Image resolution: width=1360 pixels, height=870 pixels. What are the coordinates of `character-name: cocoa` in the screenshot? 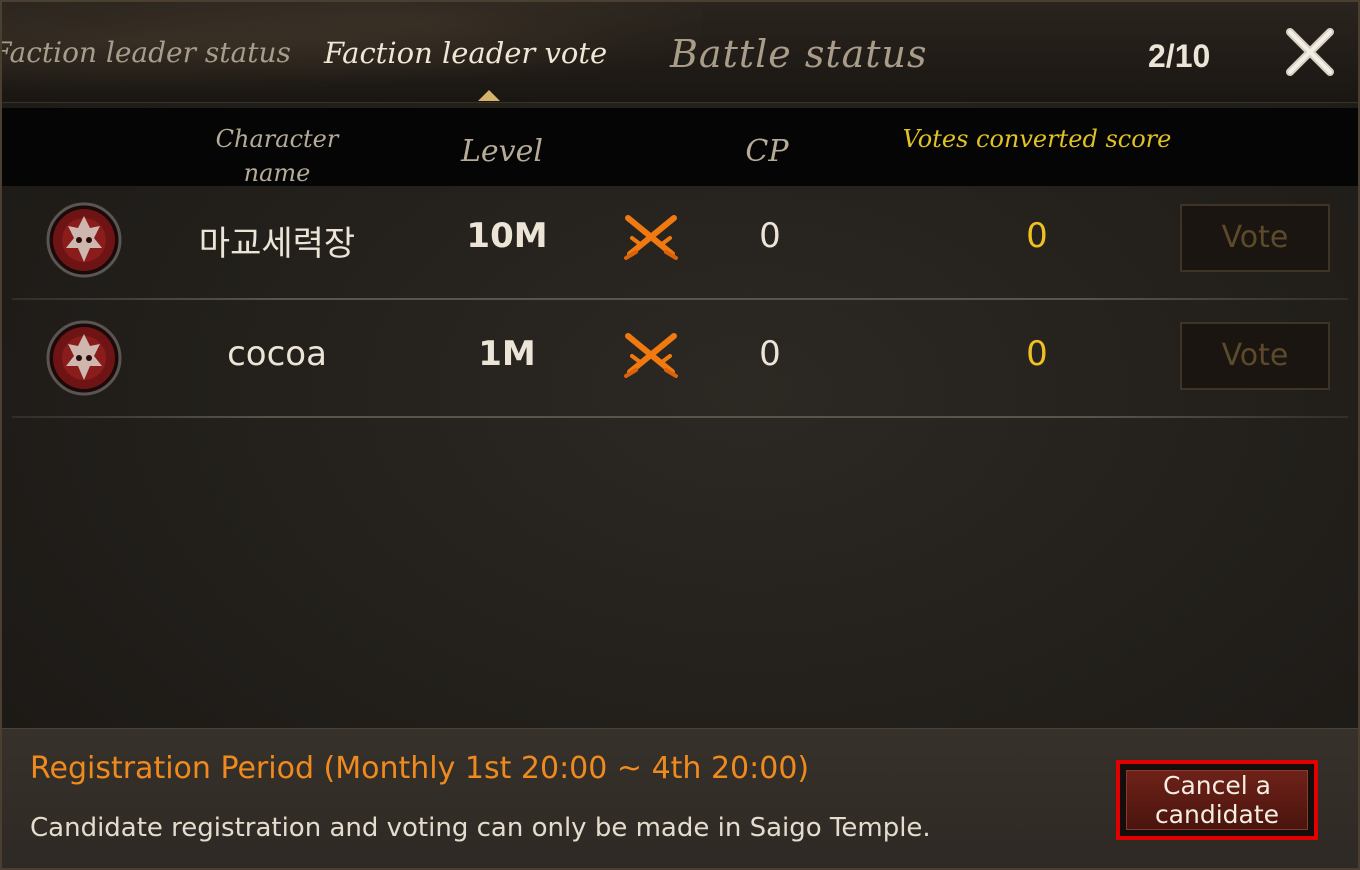 It's located at (277, 354).